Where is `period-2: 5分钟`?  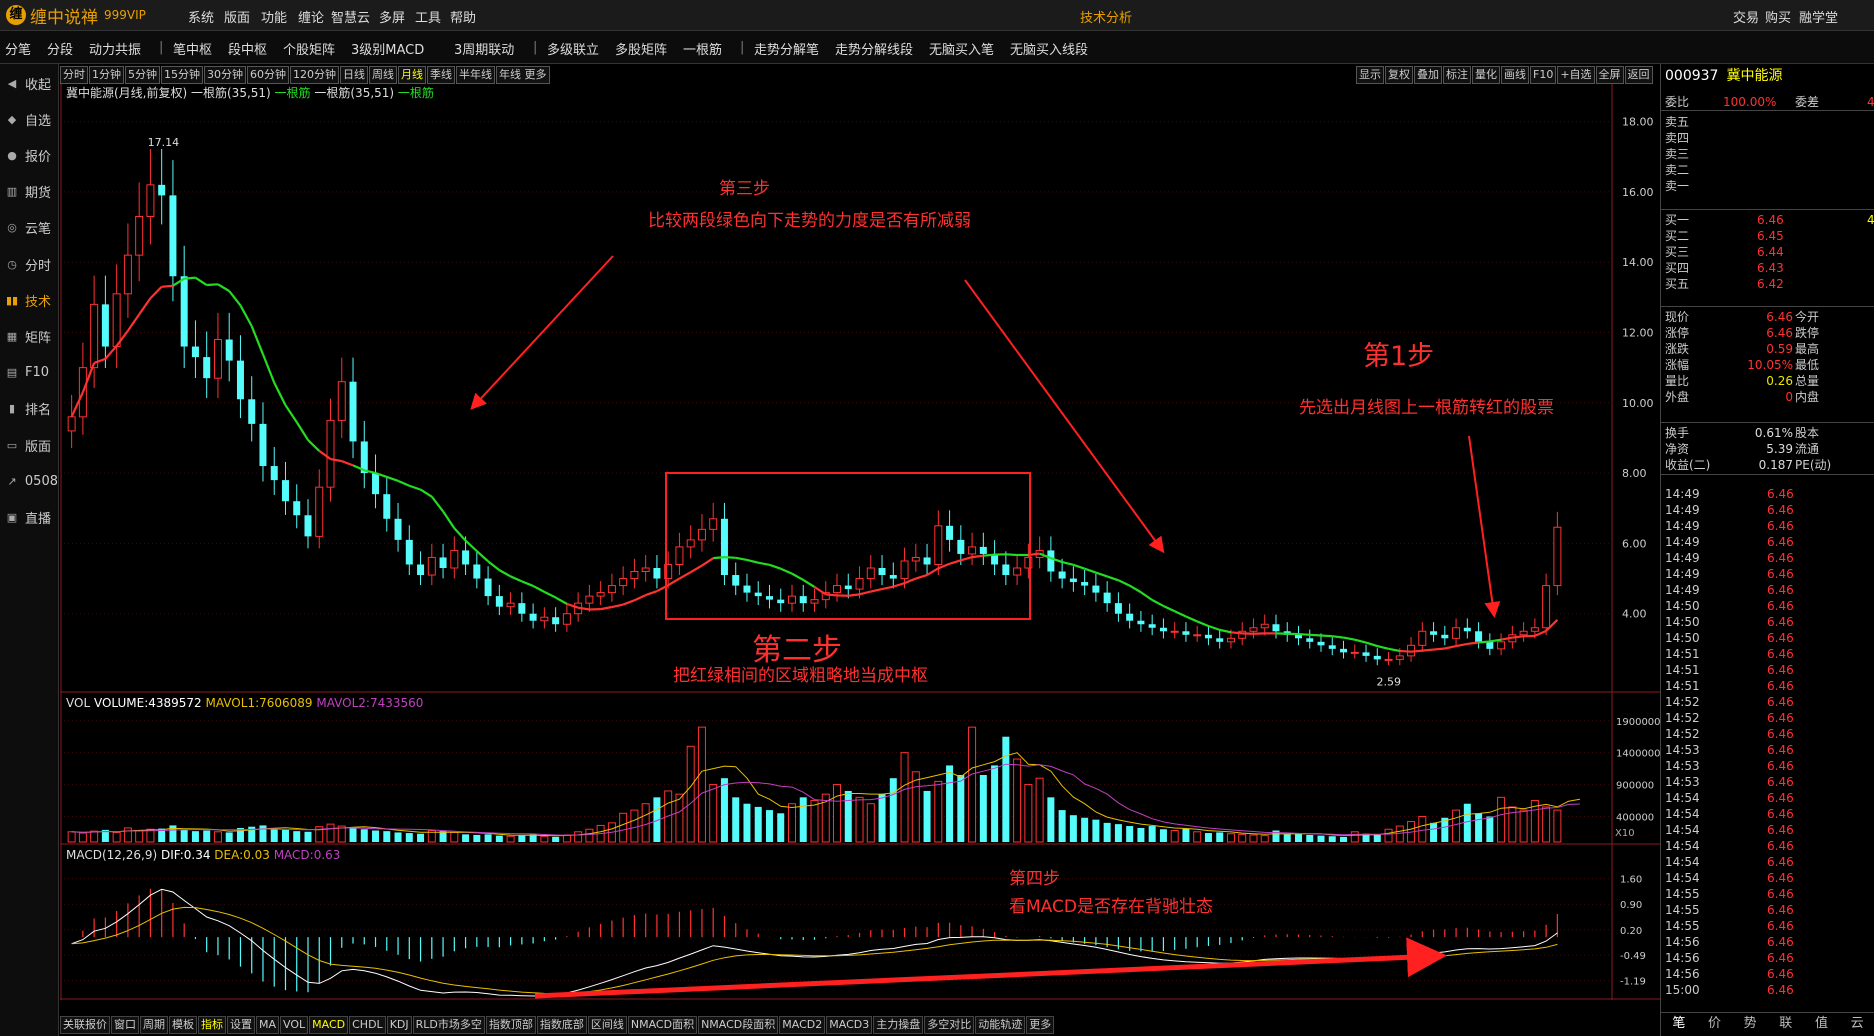
period-2: 5分钟 is located at coordinates (142, 75).